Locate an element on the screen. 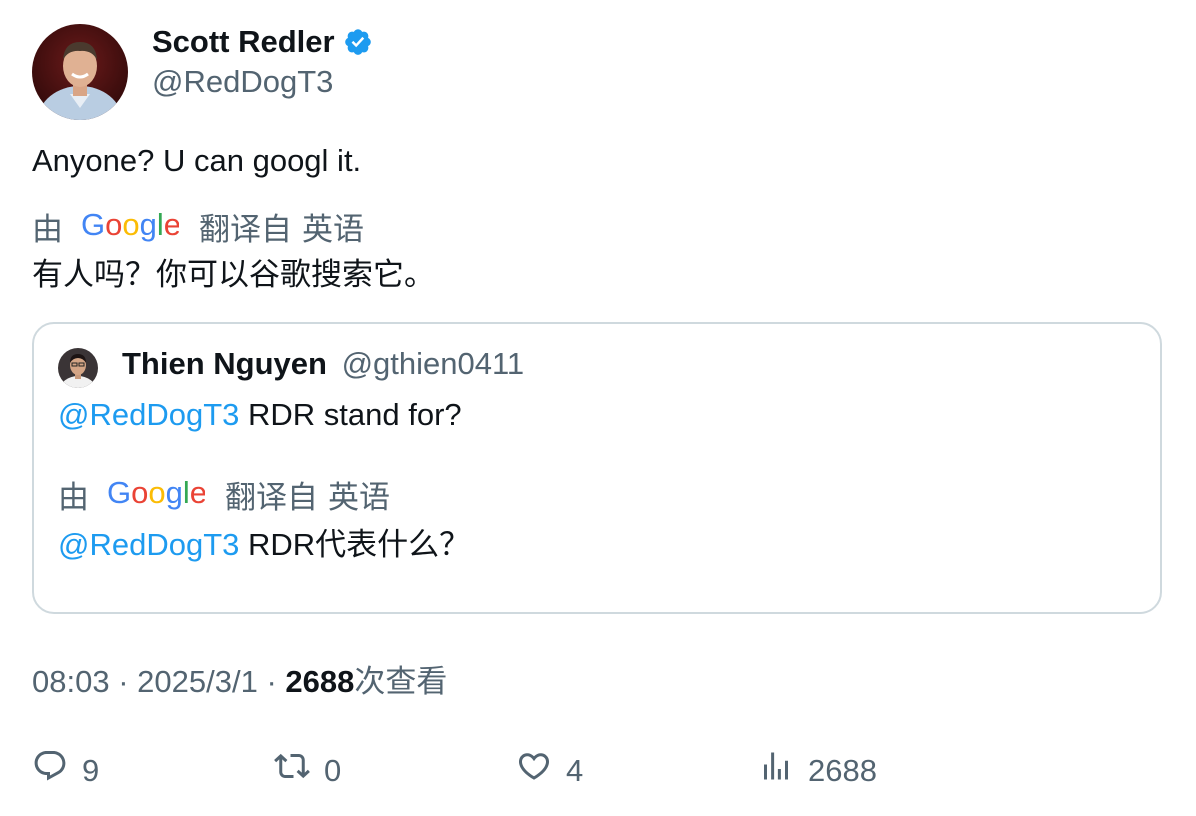 This screenshot has width=1196, height=816. quoted-mention-link: @RedDogT3 is located at coordinates (148, 414).